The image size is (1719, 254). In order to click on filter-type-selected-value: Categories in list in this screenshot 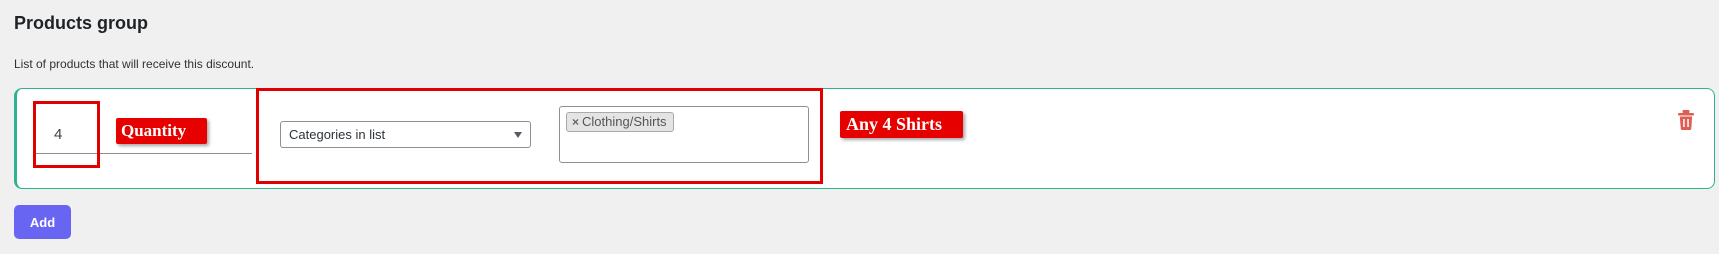, I will do `click(337, 134)`.